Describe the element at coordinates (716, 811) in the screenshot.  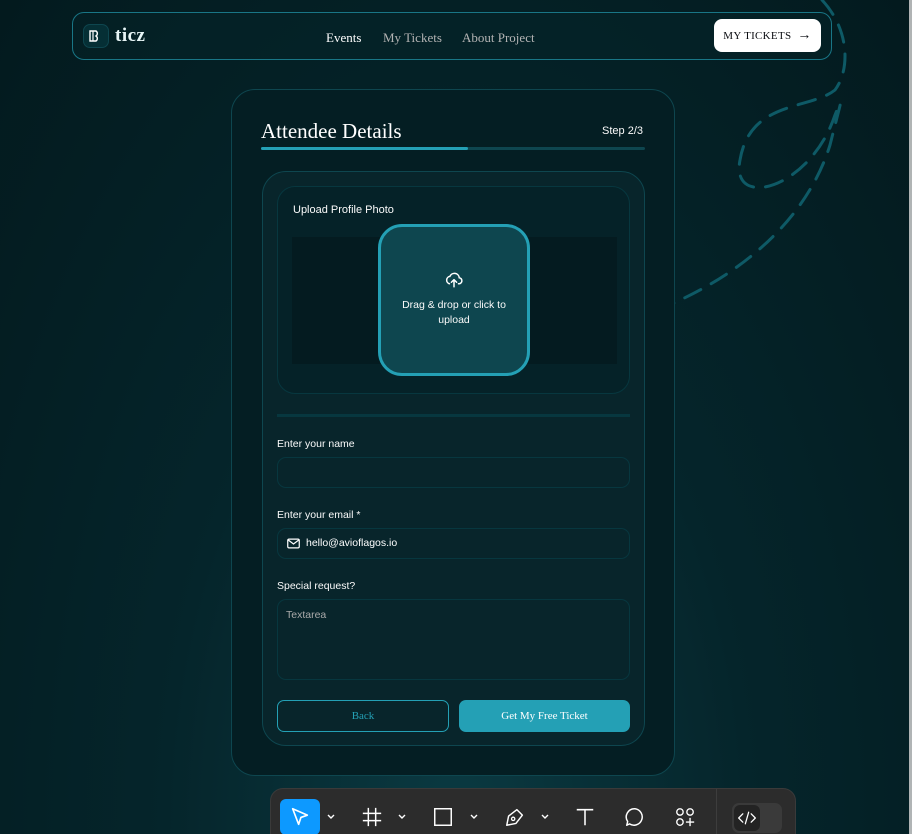
I see `toolbar-divider` at that location.